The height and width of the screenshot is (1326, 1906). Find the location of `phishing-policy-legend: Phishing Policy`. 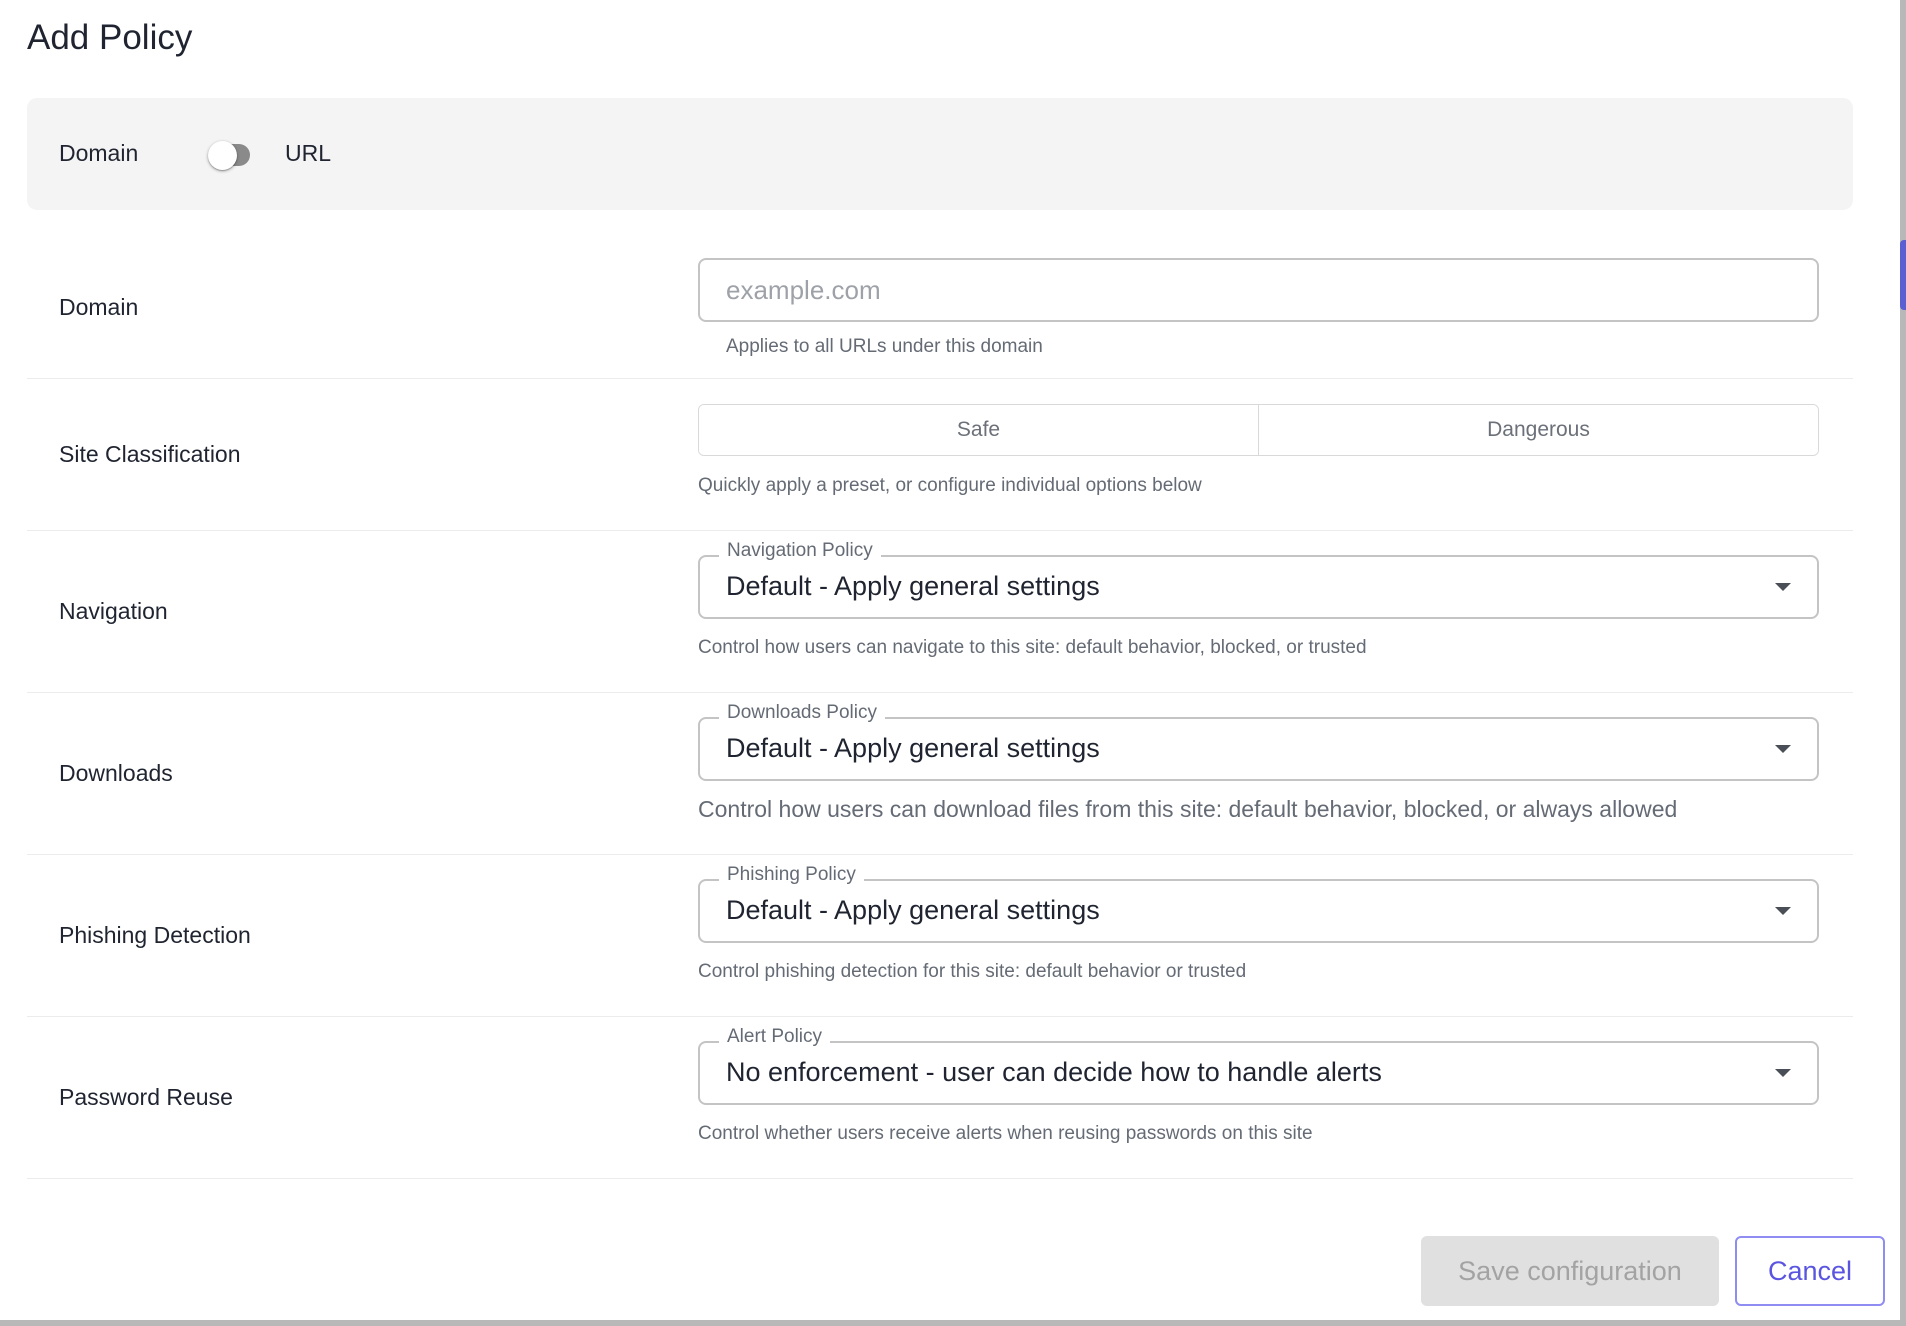

phishing-policy-legend: Phishing Policy is located at coordinates (791, 875).